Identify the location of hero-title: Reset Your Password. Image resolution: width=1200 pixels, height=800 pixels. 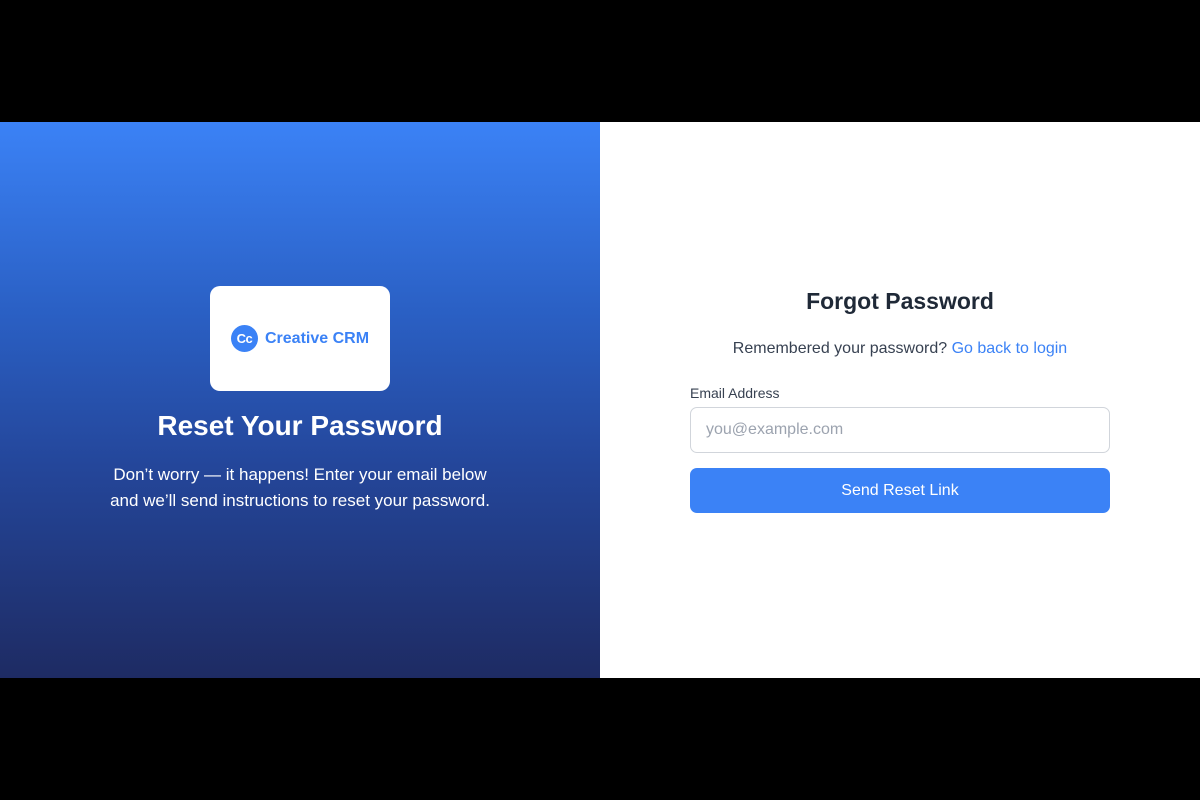
(300, 425).